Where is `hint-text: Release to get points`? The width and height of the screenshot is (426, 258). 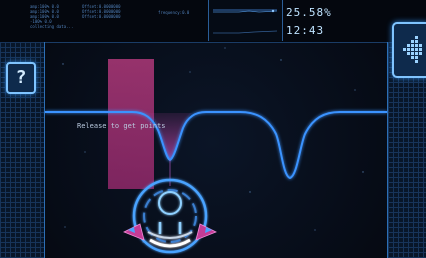 hint-text: Release to get points is located at coordinates (121, 126).